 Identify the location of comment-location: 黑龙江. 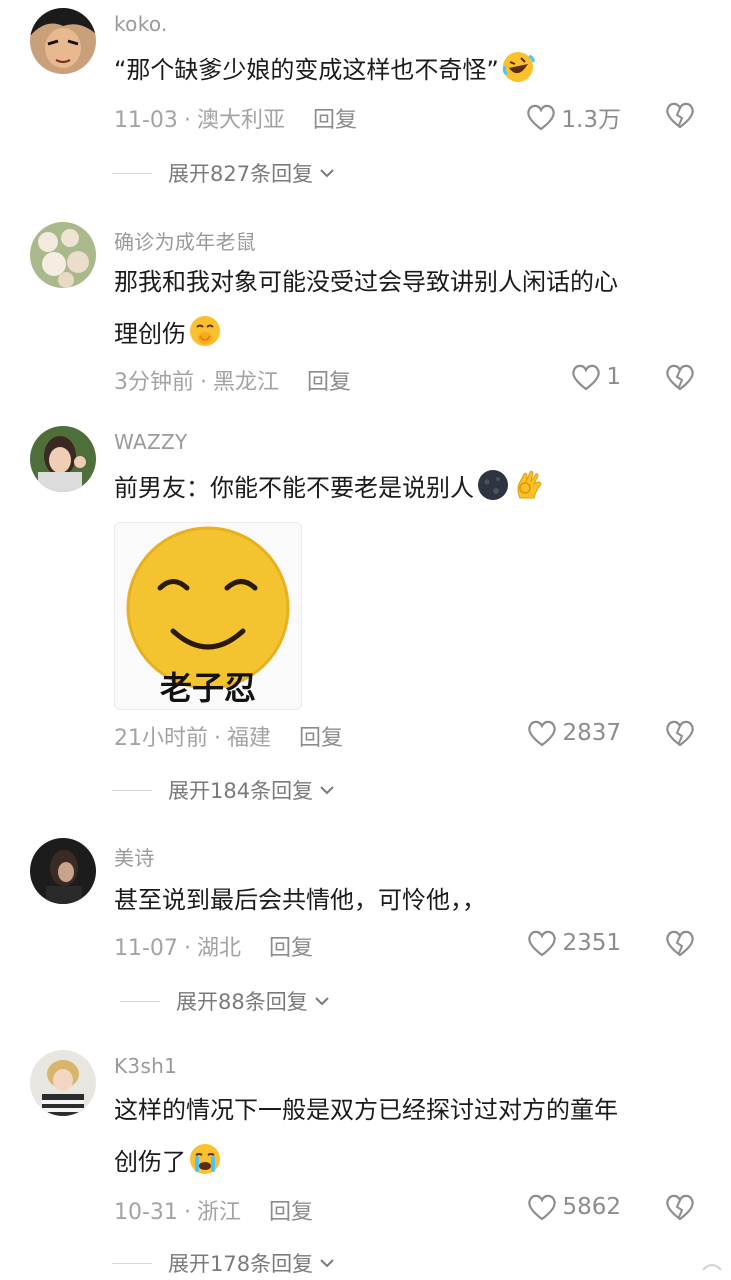
(246, 382).